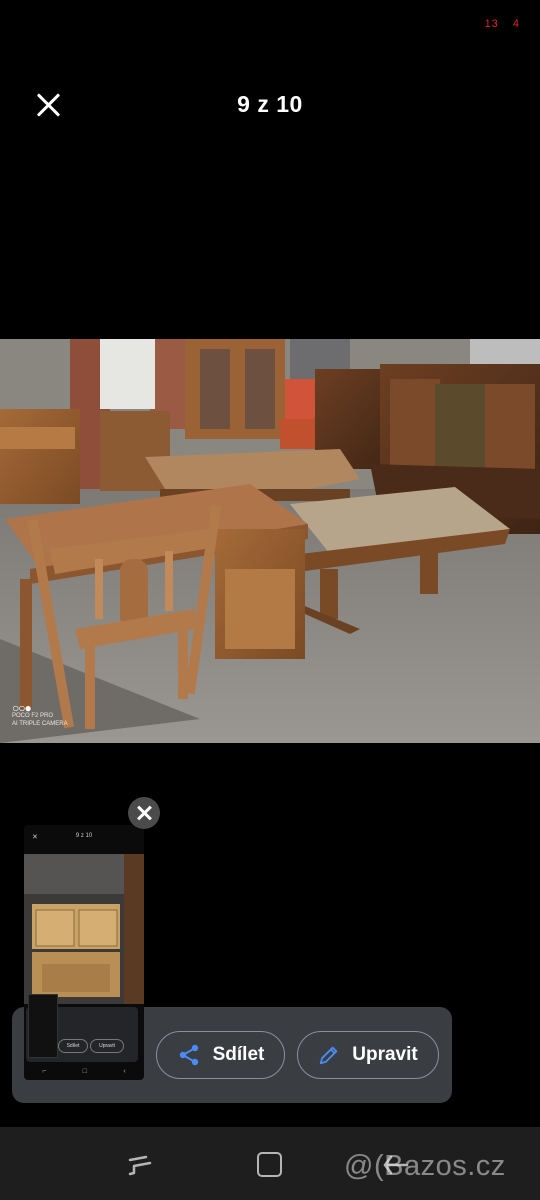 Image resolution: width=540 pixels, height=1200 pixels. What do you see at coordinates (124, 1071) in the screenshot?
I see `thumbnail-back-icon: ‹` at bounding box center [124, 1071].